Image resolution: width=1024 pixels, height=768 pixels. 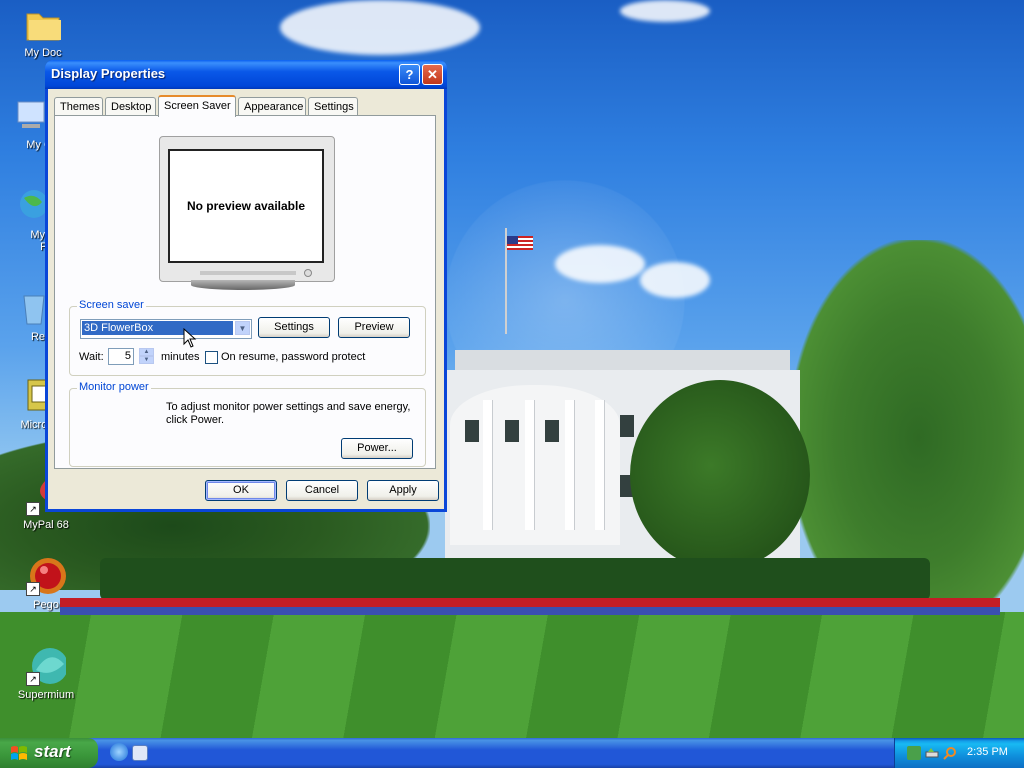 What do you see at coordinates (322, 490) in the screenshot?
I see `cancel-button: Cancel` at bounding box center [322, 490].